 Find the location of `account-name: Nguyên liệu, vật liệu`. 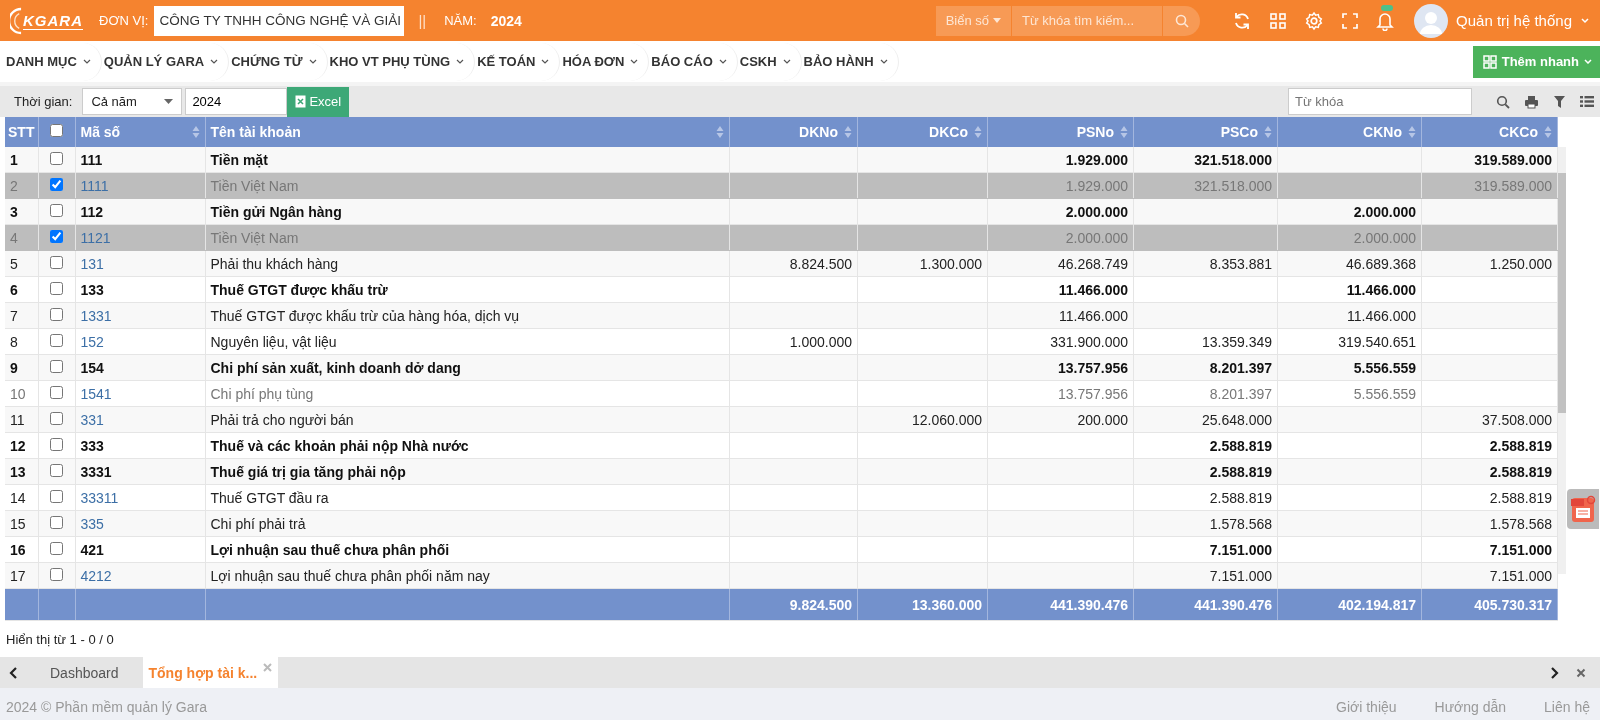

account-name: Nguyên liệu, vật liệu is located at coordinates (467, 341).